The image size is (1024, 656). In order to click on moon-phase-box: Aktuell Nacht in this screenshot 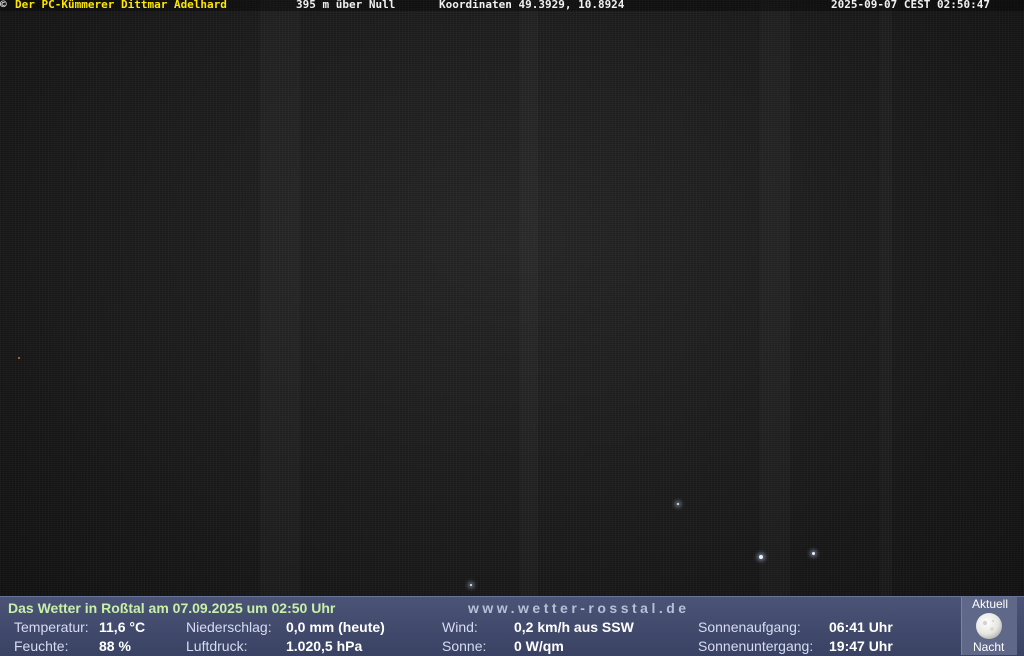, I will do `click(989, 626)`.